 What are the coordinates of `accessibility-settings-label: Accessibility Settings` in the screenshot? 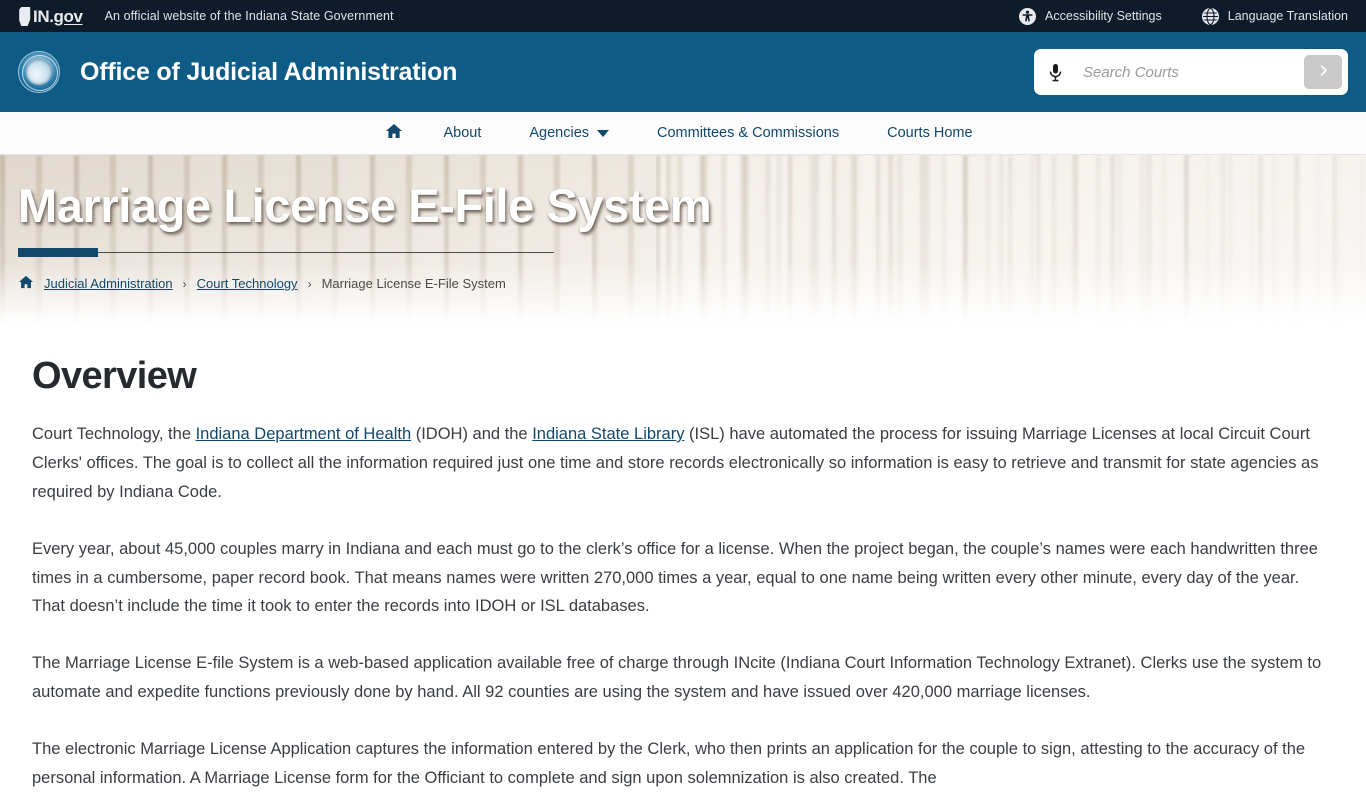 It's located at (1103, 16).